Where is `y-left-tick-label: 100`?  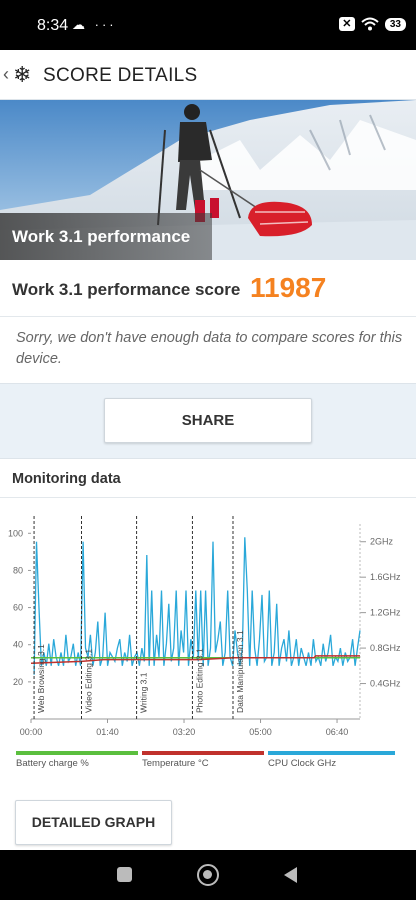 y-left-tick-label: 100 is located at coordinates (15, 533).